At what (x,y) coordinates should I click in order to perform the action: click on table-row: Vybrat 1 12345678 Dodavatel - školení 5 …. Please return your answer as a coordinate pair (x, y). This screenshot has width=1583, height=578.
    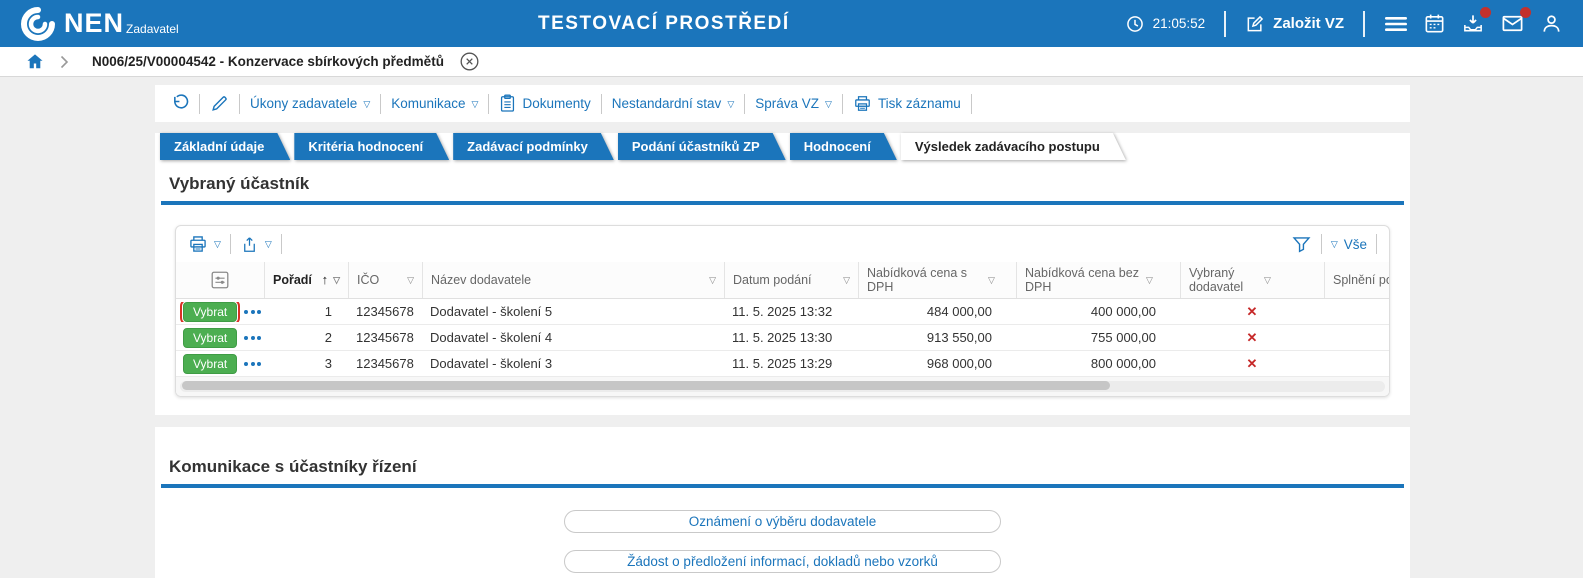
    Looking at the image, I should click on (782, 312).